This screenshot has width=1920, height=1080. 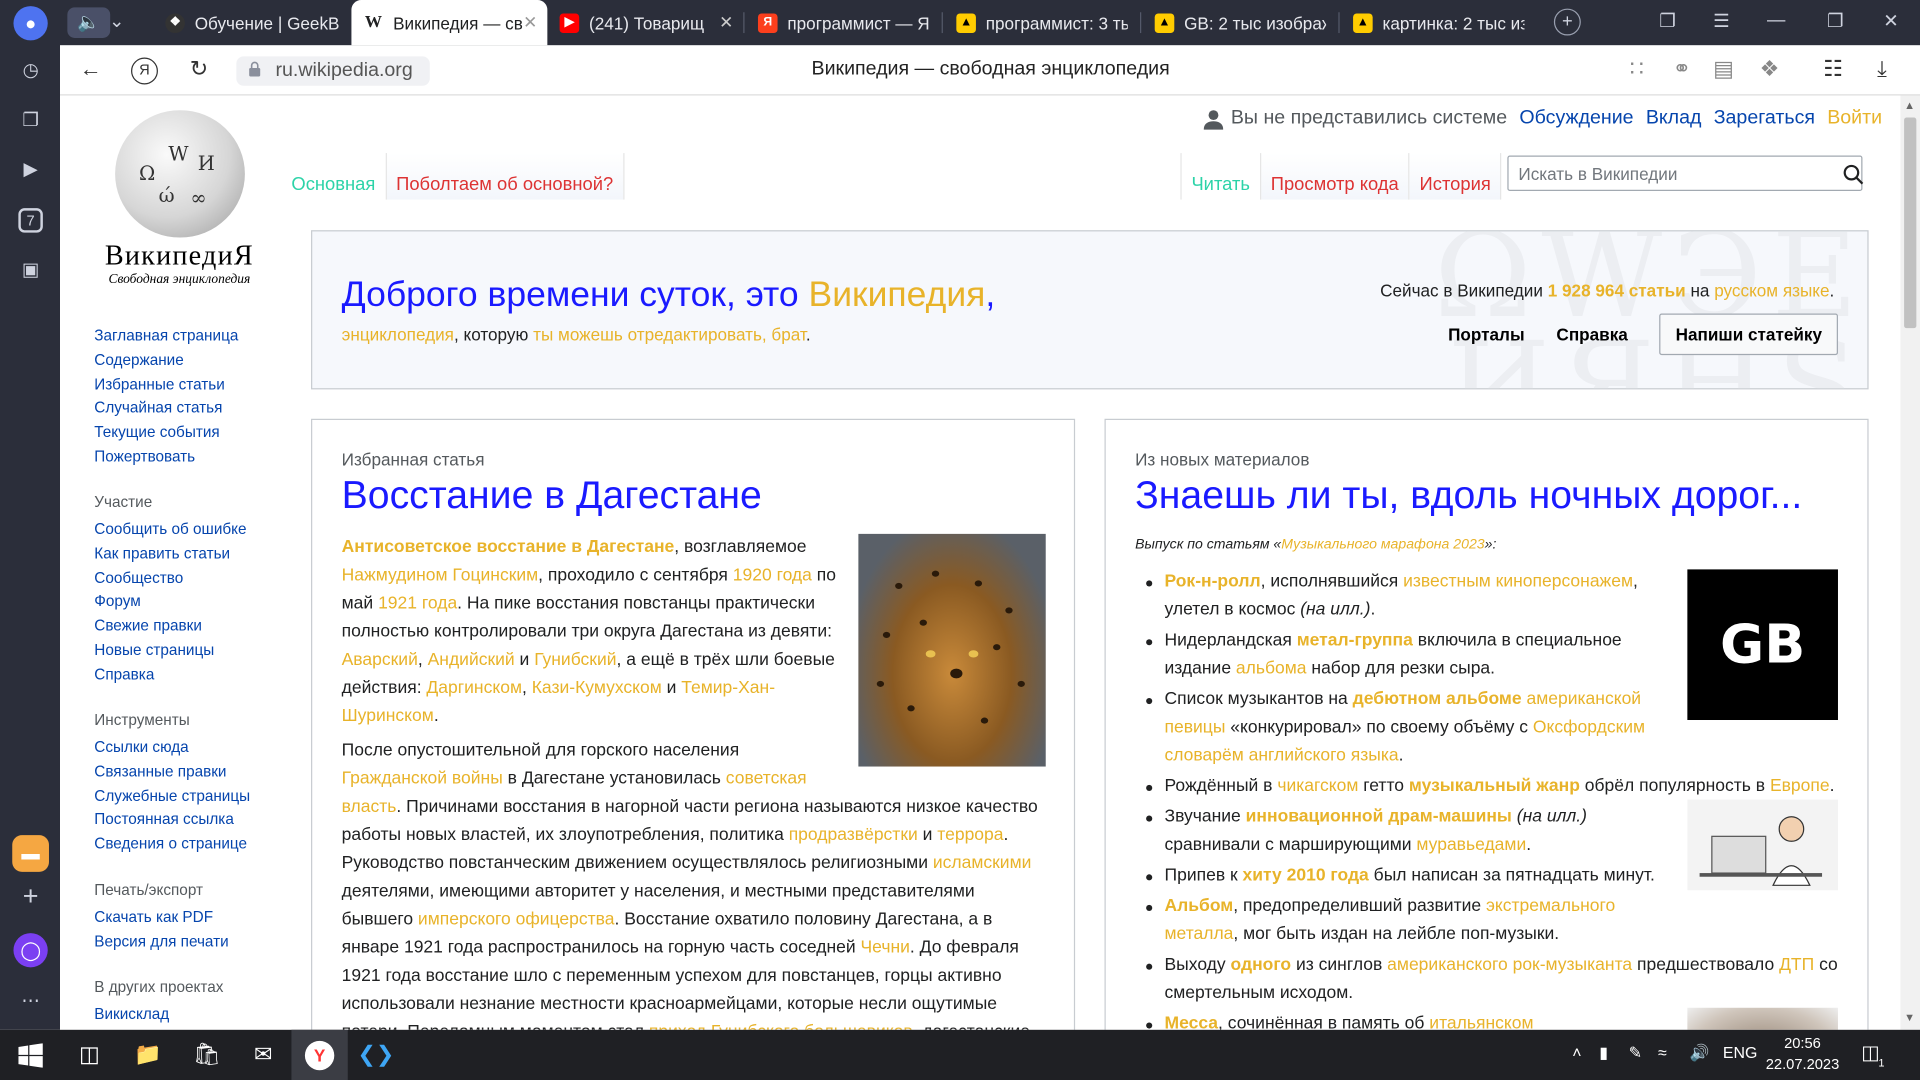 What do you see at coordinates (1576, 1052) in the screenshot?
I see `tray-chevron-icon: ˄` at bounding box center [1576, 1052].